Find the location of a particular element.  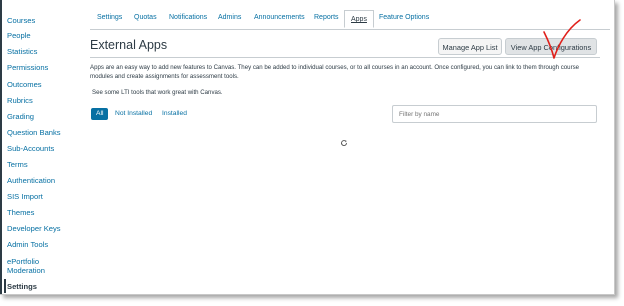

refresh-spinner-icon is located at coordinates (344, 143).